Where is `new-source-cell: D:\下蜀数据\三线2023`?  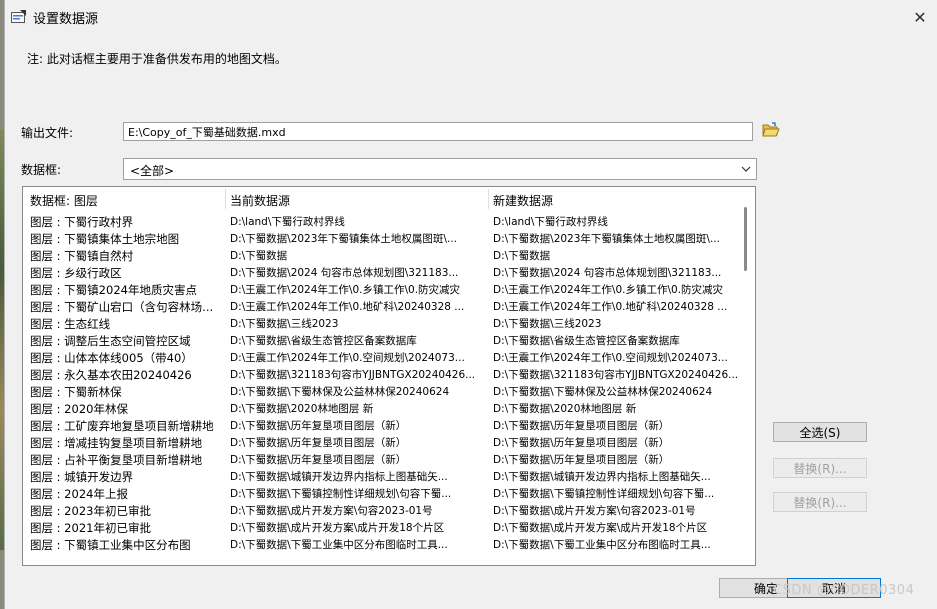
new-source-cell: D:\下蜀数据\三线2023 is located at coordinates (547, 324).